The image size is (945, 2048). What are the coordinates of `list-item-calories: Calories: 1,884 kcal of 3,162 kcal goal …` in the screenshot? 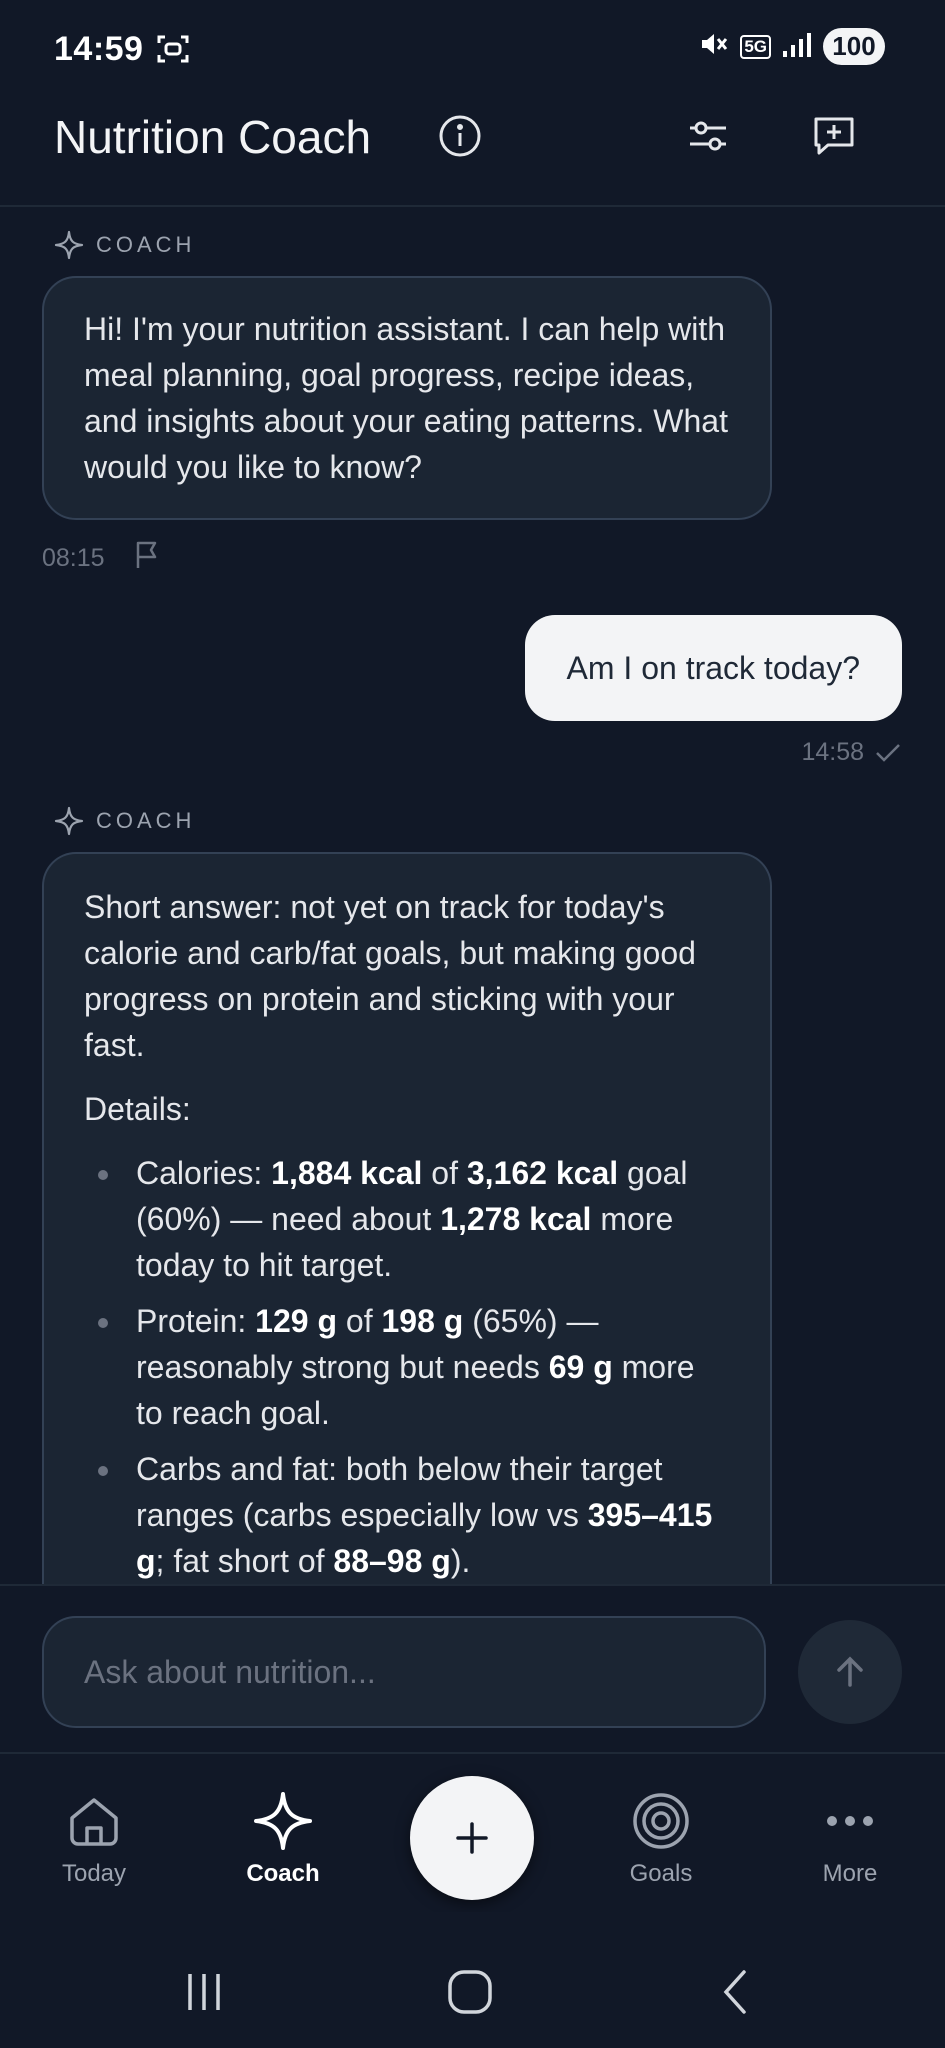 It's located at (414, 1219).